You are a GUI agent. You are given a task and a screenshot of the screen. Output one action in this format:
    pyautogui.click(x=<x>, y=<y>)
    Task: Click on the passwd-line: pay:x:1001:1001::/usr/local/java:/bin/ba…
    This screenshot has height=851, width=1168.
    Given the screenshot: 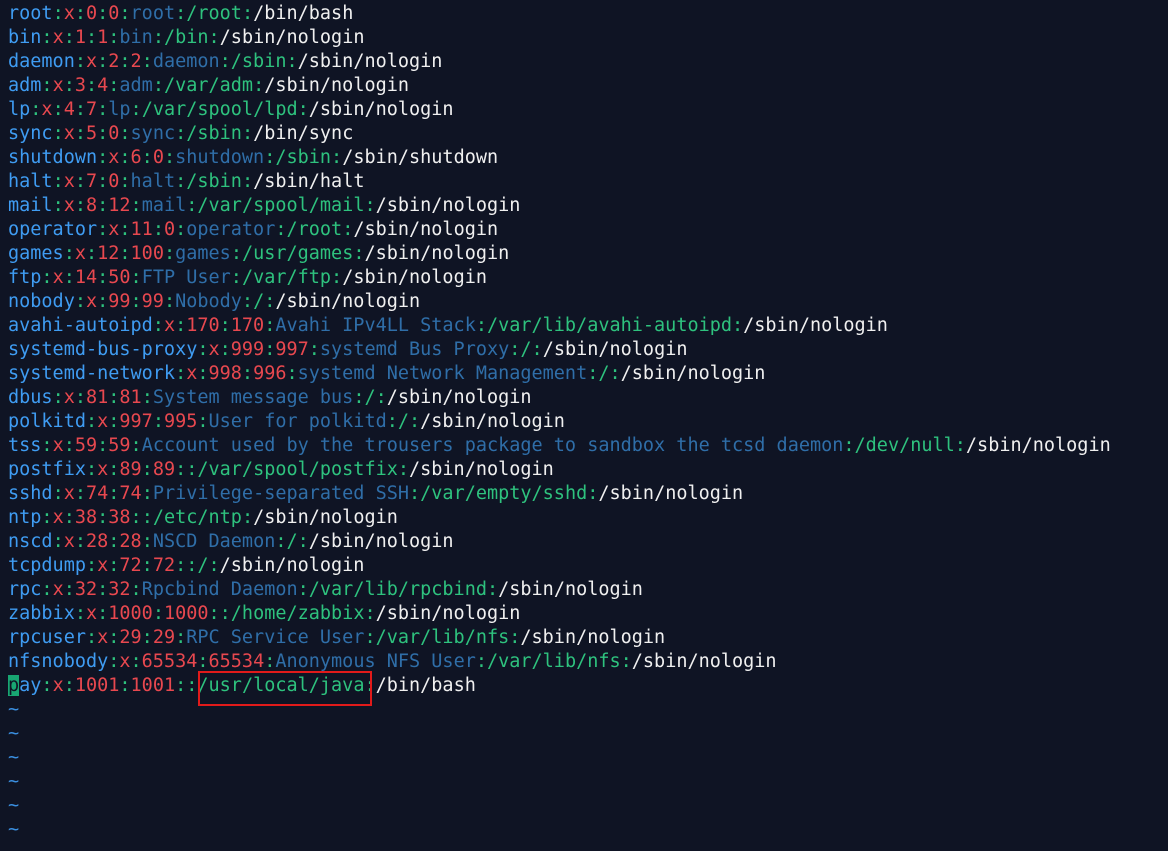 What is the action you would take?
    pyautogui.click(x=584, y=686)
    